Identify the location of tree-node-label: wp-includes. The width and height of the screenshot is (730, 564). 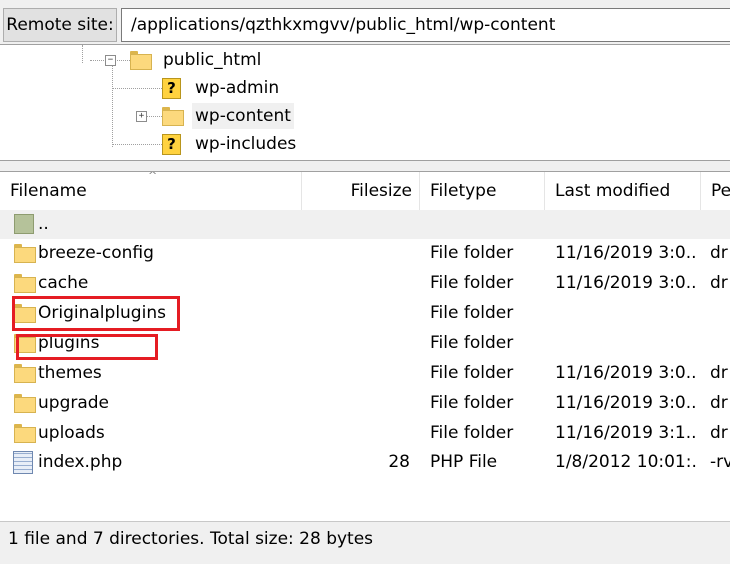
(246, 144).